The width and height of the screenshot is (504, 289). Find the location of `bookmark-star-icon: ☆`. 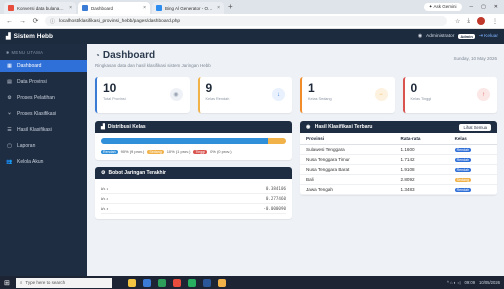

bookmark-star-icon: ☆ is located at coordinates (457, 21).